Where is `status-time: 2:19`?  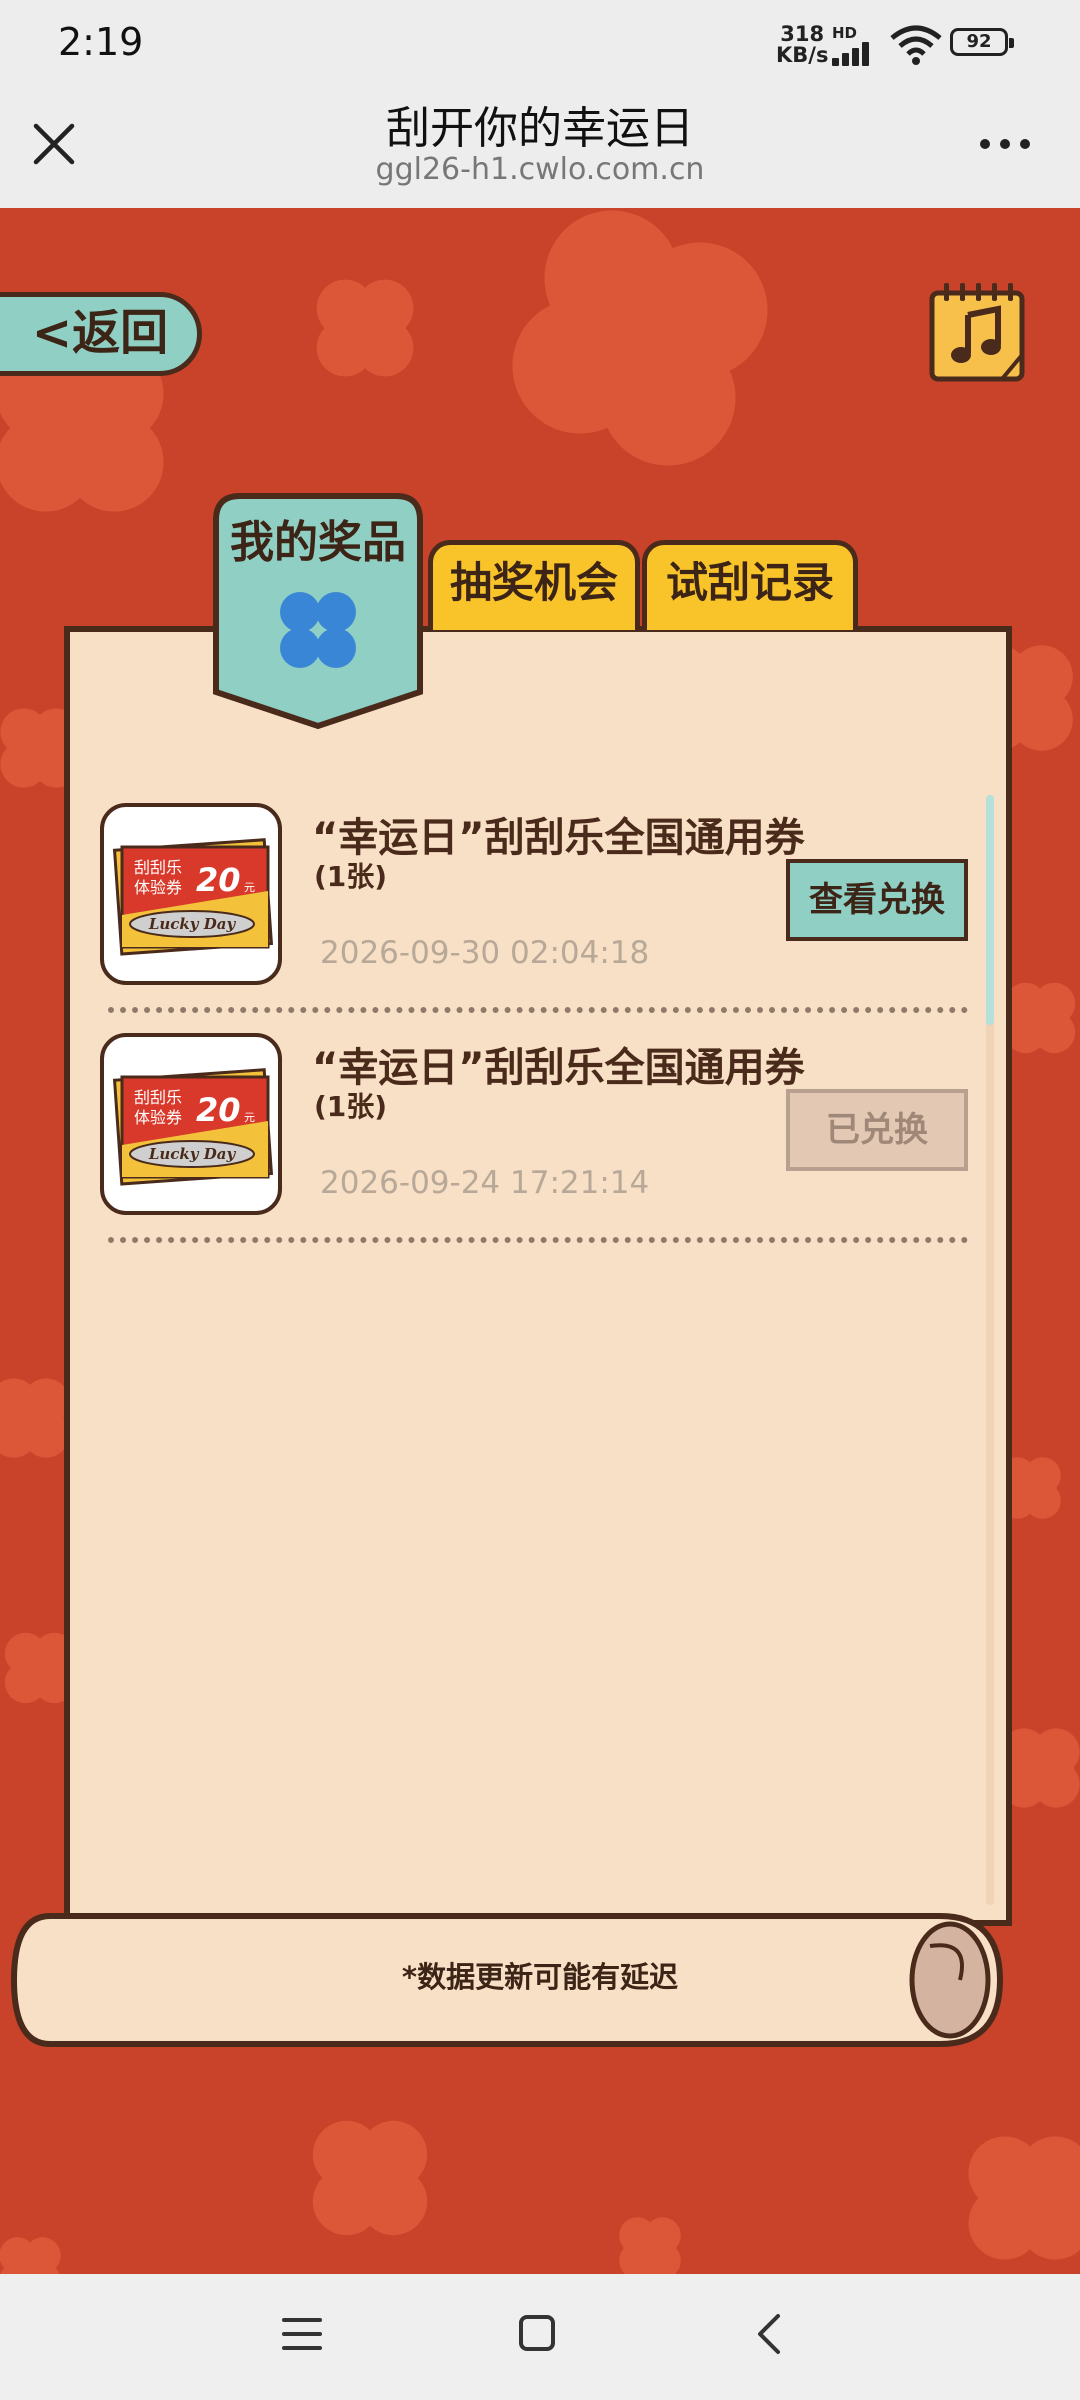 status-time: 2:19 is located at coordinates (101, 42).